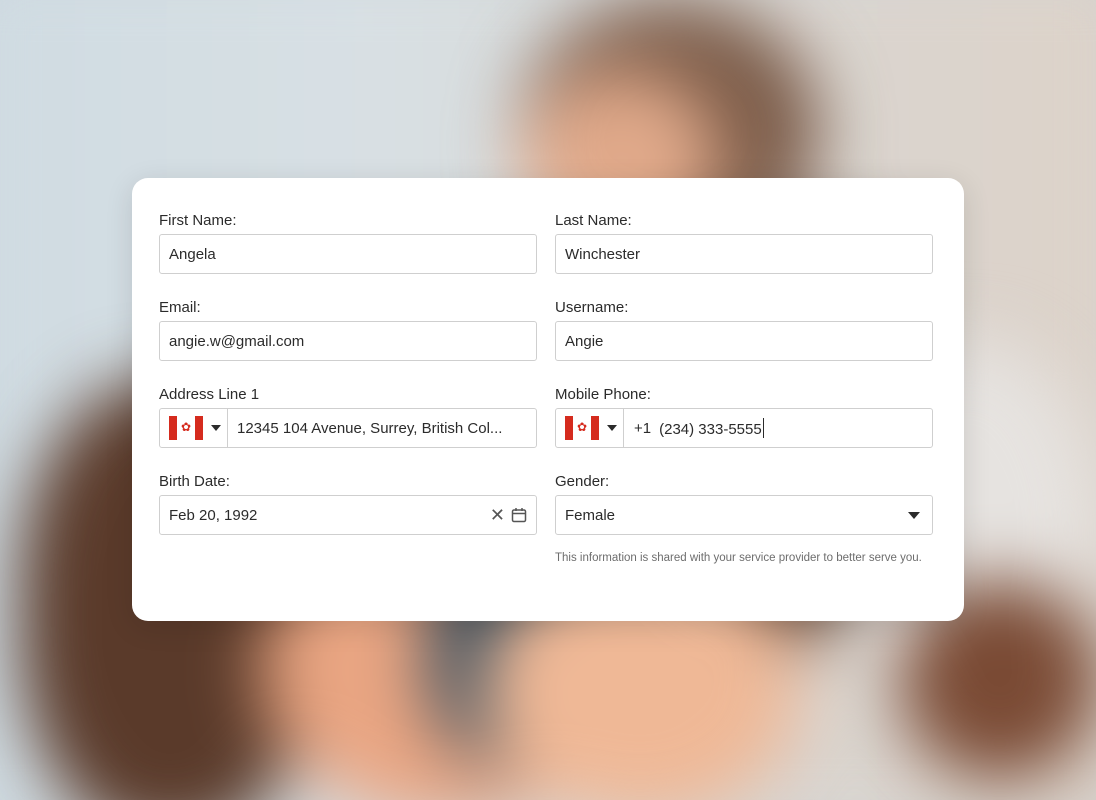  Describe the element at coordinates (348, 254) in the screenshot. I see `first-name-input: Angela` at that location.